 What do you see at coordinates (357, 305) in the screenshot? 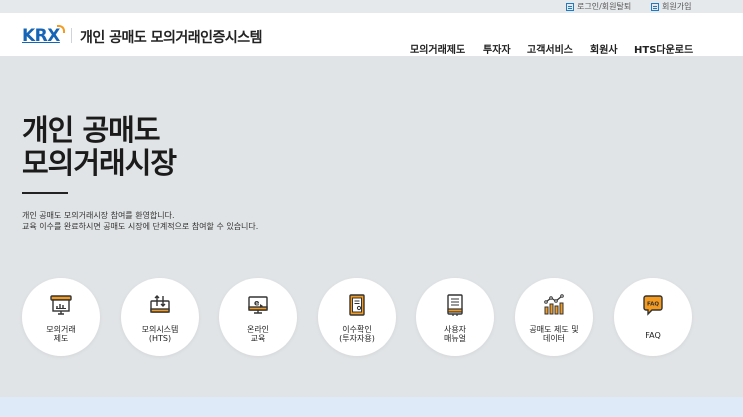
I see `certificate-icon` at bounding box center [357, 305].